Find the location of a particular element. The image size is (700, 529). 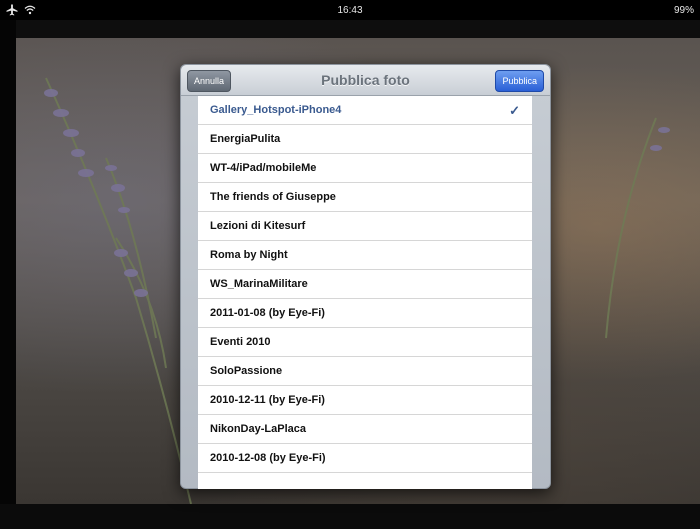

checkmark-icon: ✓ is located at coordinates (514, 110).